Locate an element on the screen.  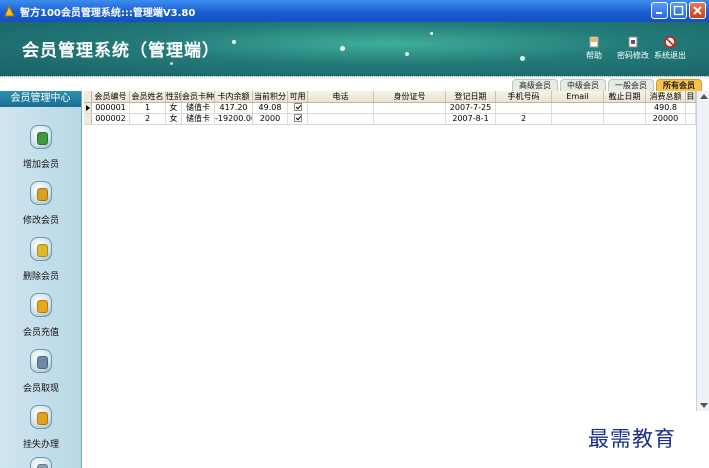
table-cell: 2007-8-1 is located at coordinates (471, 119).